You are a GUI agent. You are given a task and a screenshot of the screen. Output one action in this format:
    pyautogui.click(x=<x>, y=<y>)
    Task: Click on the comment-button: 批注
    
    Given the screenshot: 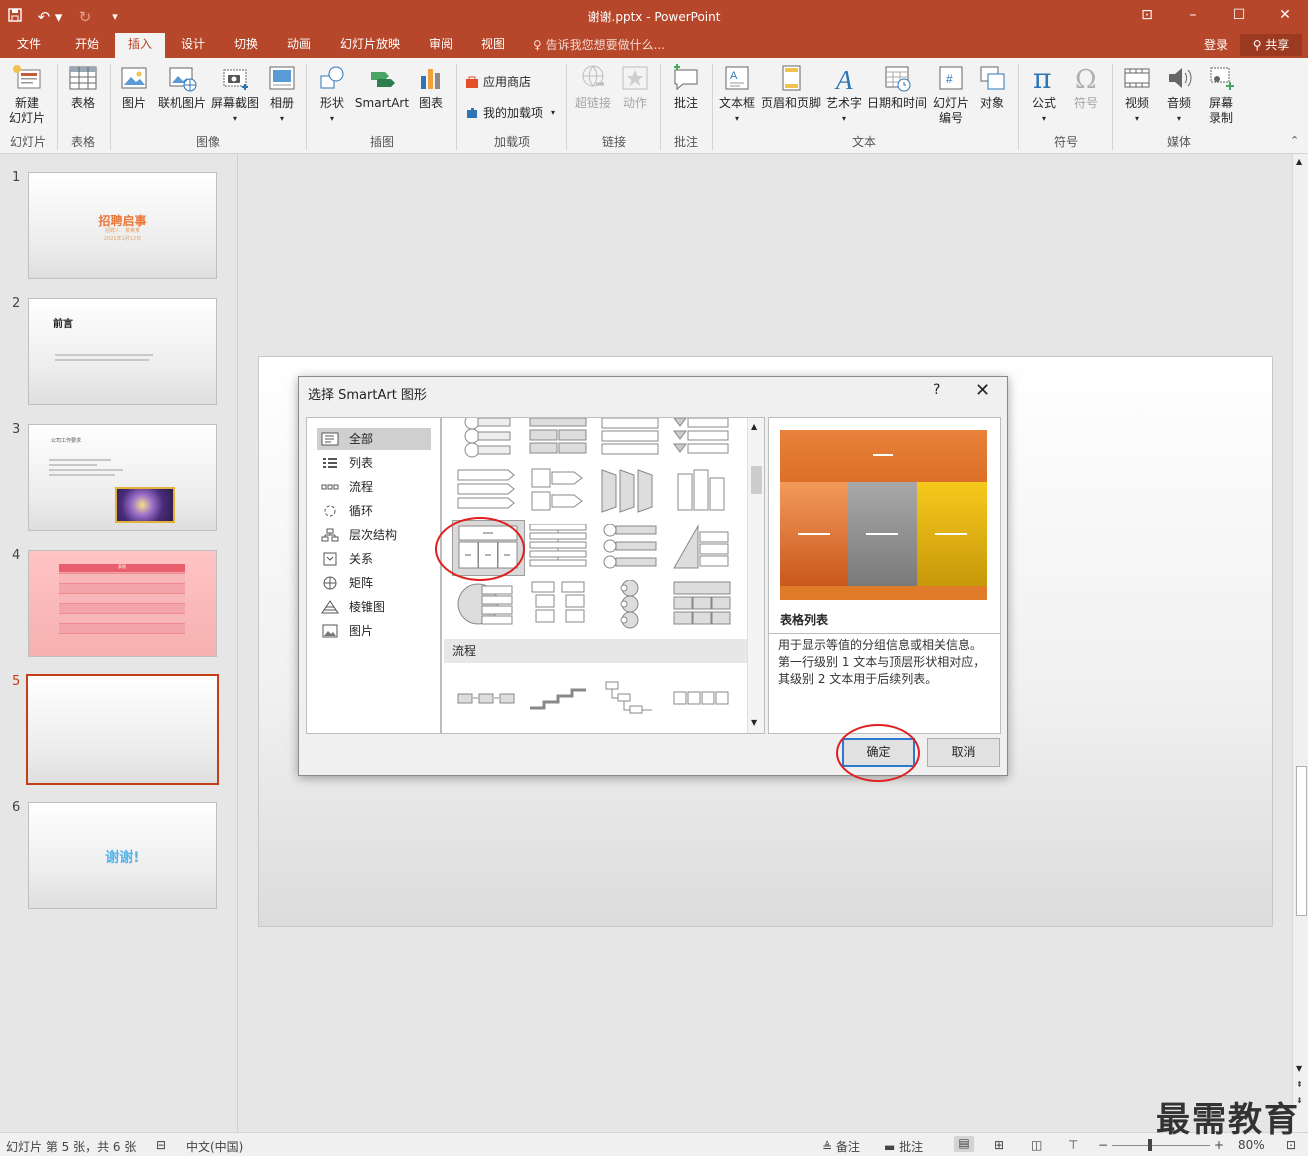 What is the action you would take?
    pyautogui.click(x=686, y=87)
    